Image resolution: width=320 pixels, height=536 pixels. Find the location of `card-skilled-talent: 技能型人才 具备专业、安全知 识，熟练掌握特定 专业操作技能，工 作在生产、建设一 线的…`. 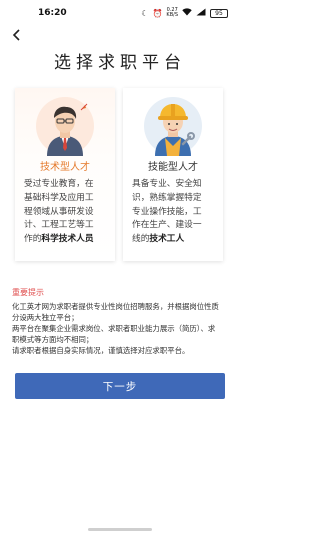

card-skilled-talent: 技能型人才 具备专业、安全知 识，熟练掌握特定 专业操作技能，工 作在生产、建设一 线的… is located at coordinates (173, 174).